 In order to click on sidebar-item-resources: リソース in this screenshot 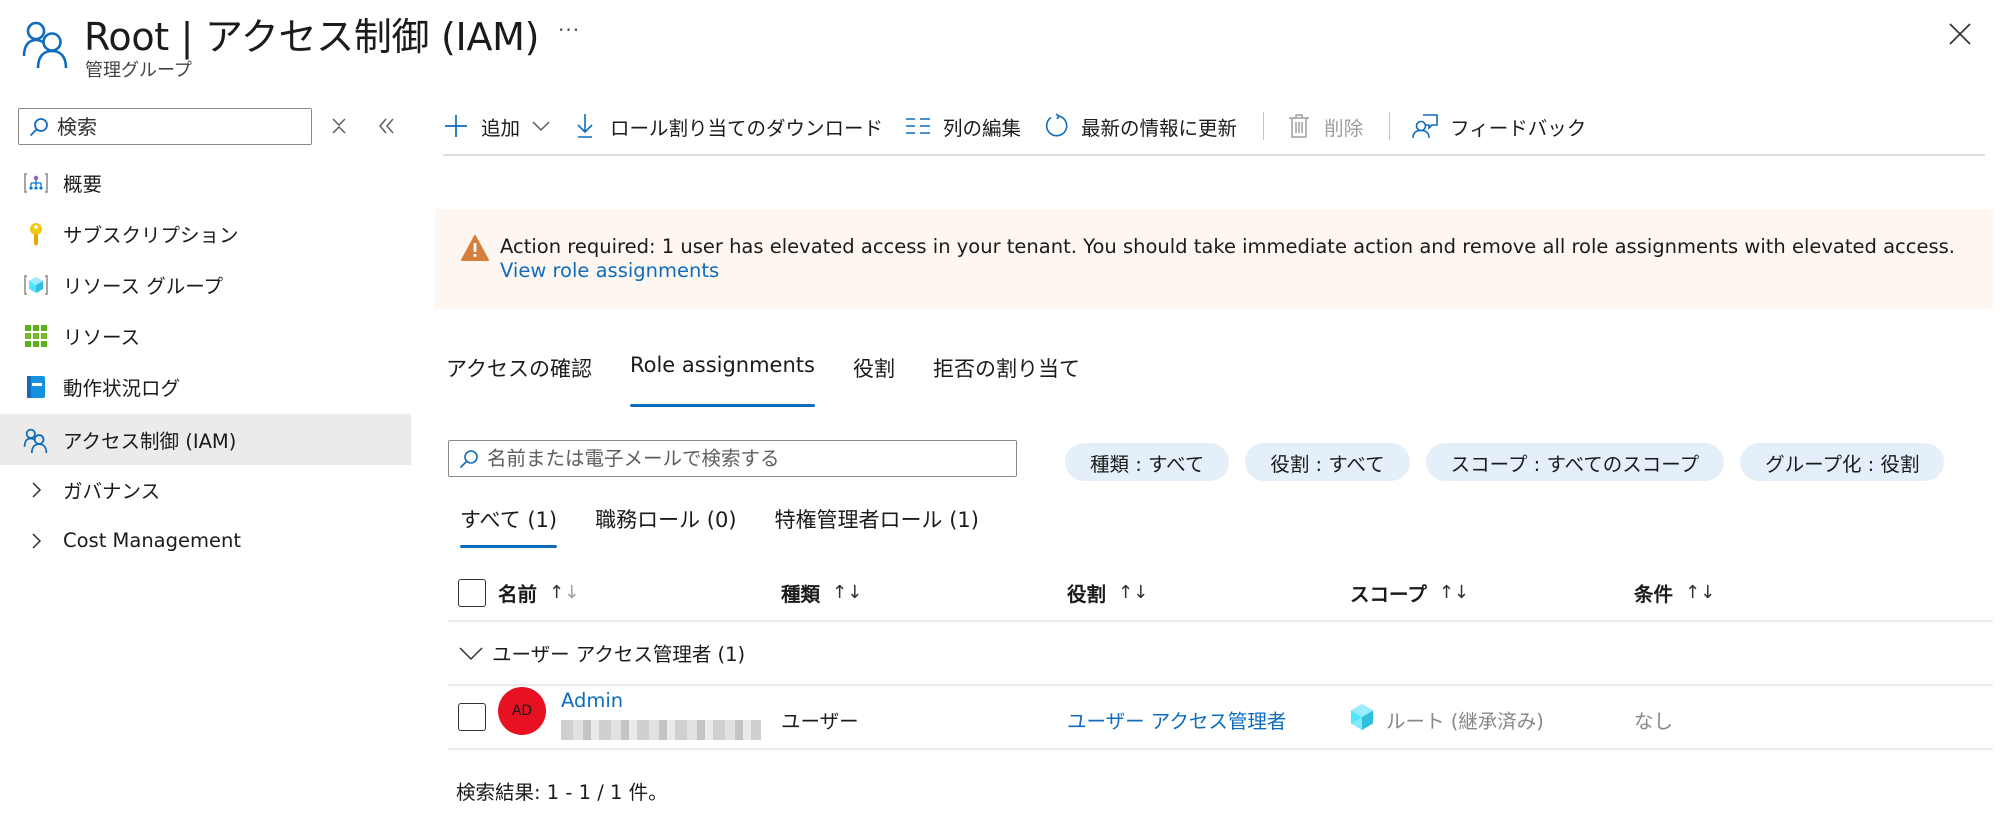, I will do `click(205, 335)`.